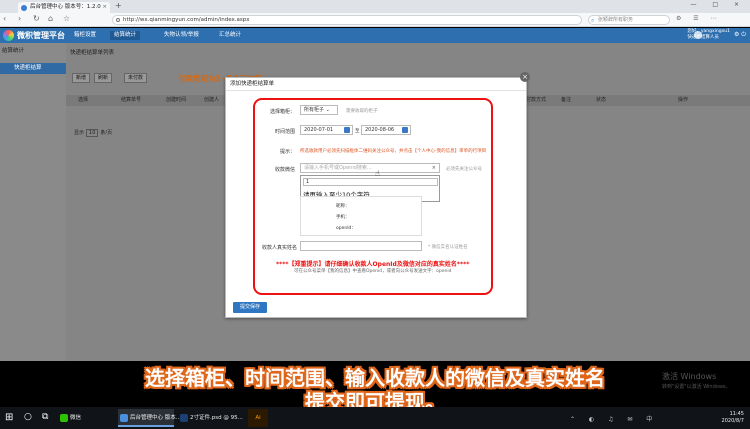  I want to click on watermark-line-1: 激活 Windows, so click(689, 376).